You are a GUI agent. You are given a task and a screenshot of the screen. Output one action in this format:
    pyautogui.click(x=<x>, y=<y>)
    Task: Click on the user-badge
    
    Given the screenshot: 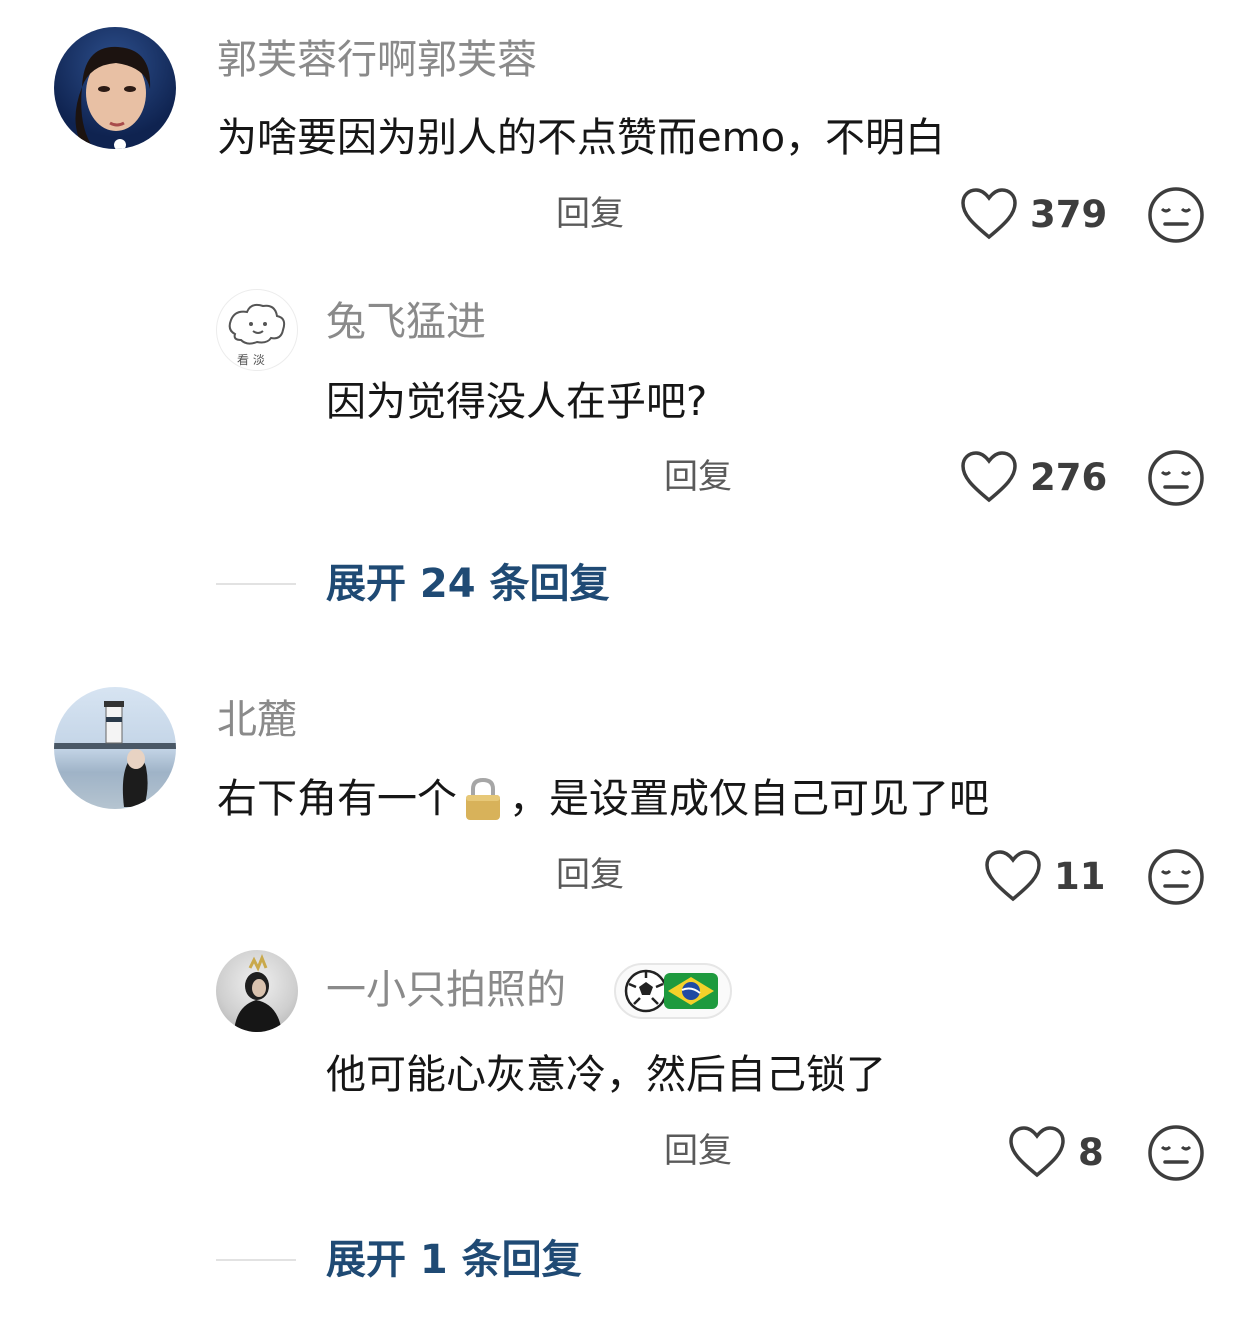 What is the action you would take?
    pyautogui.click(x=673, y=991)
    